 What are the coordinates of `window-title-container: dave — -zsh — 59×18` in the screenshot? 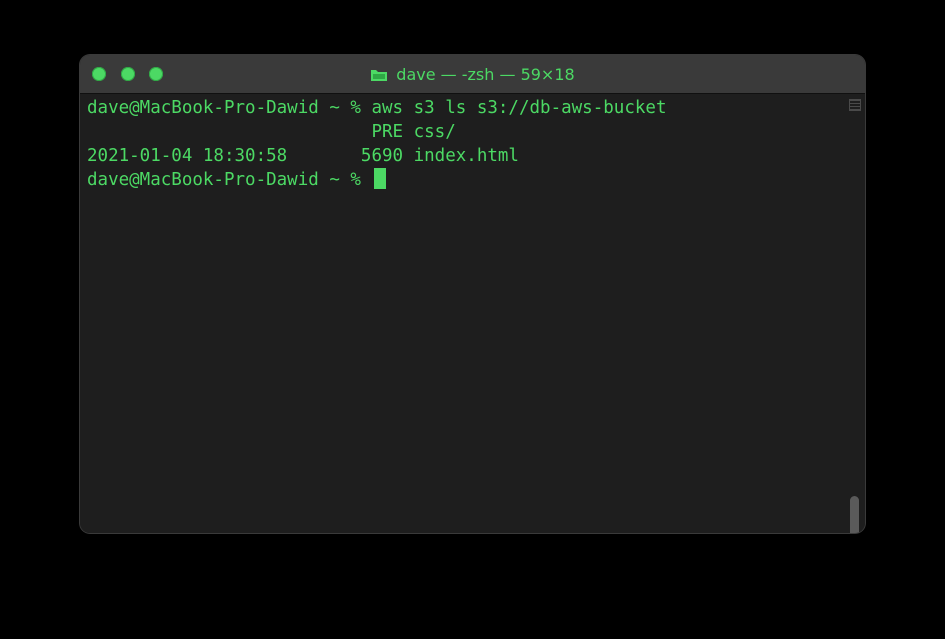 It's located at (472, 74).